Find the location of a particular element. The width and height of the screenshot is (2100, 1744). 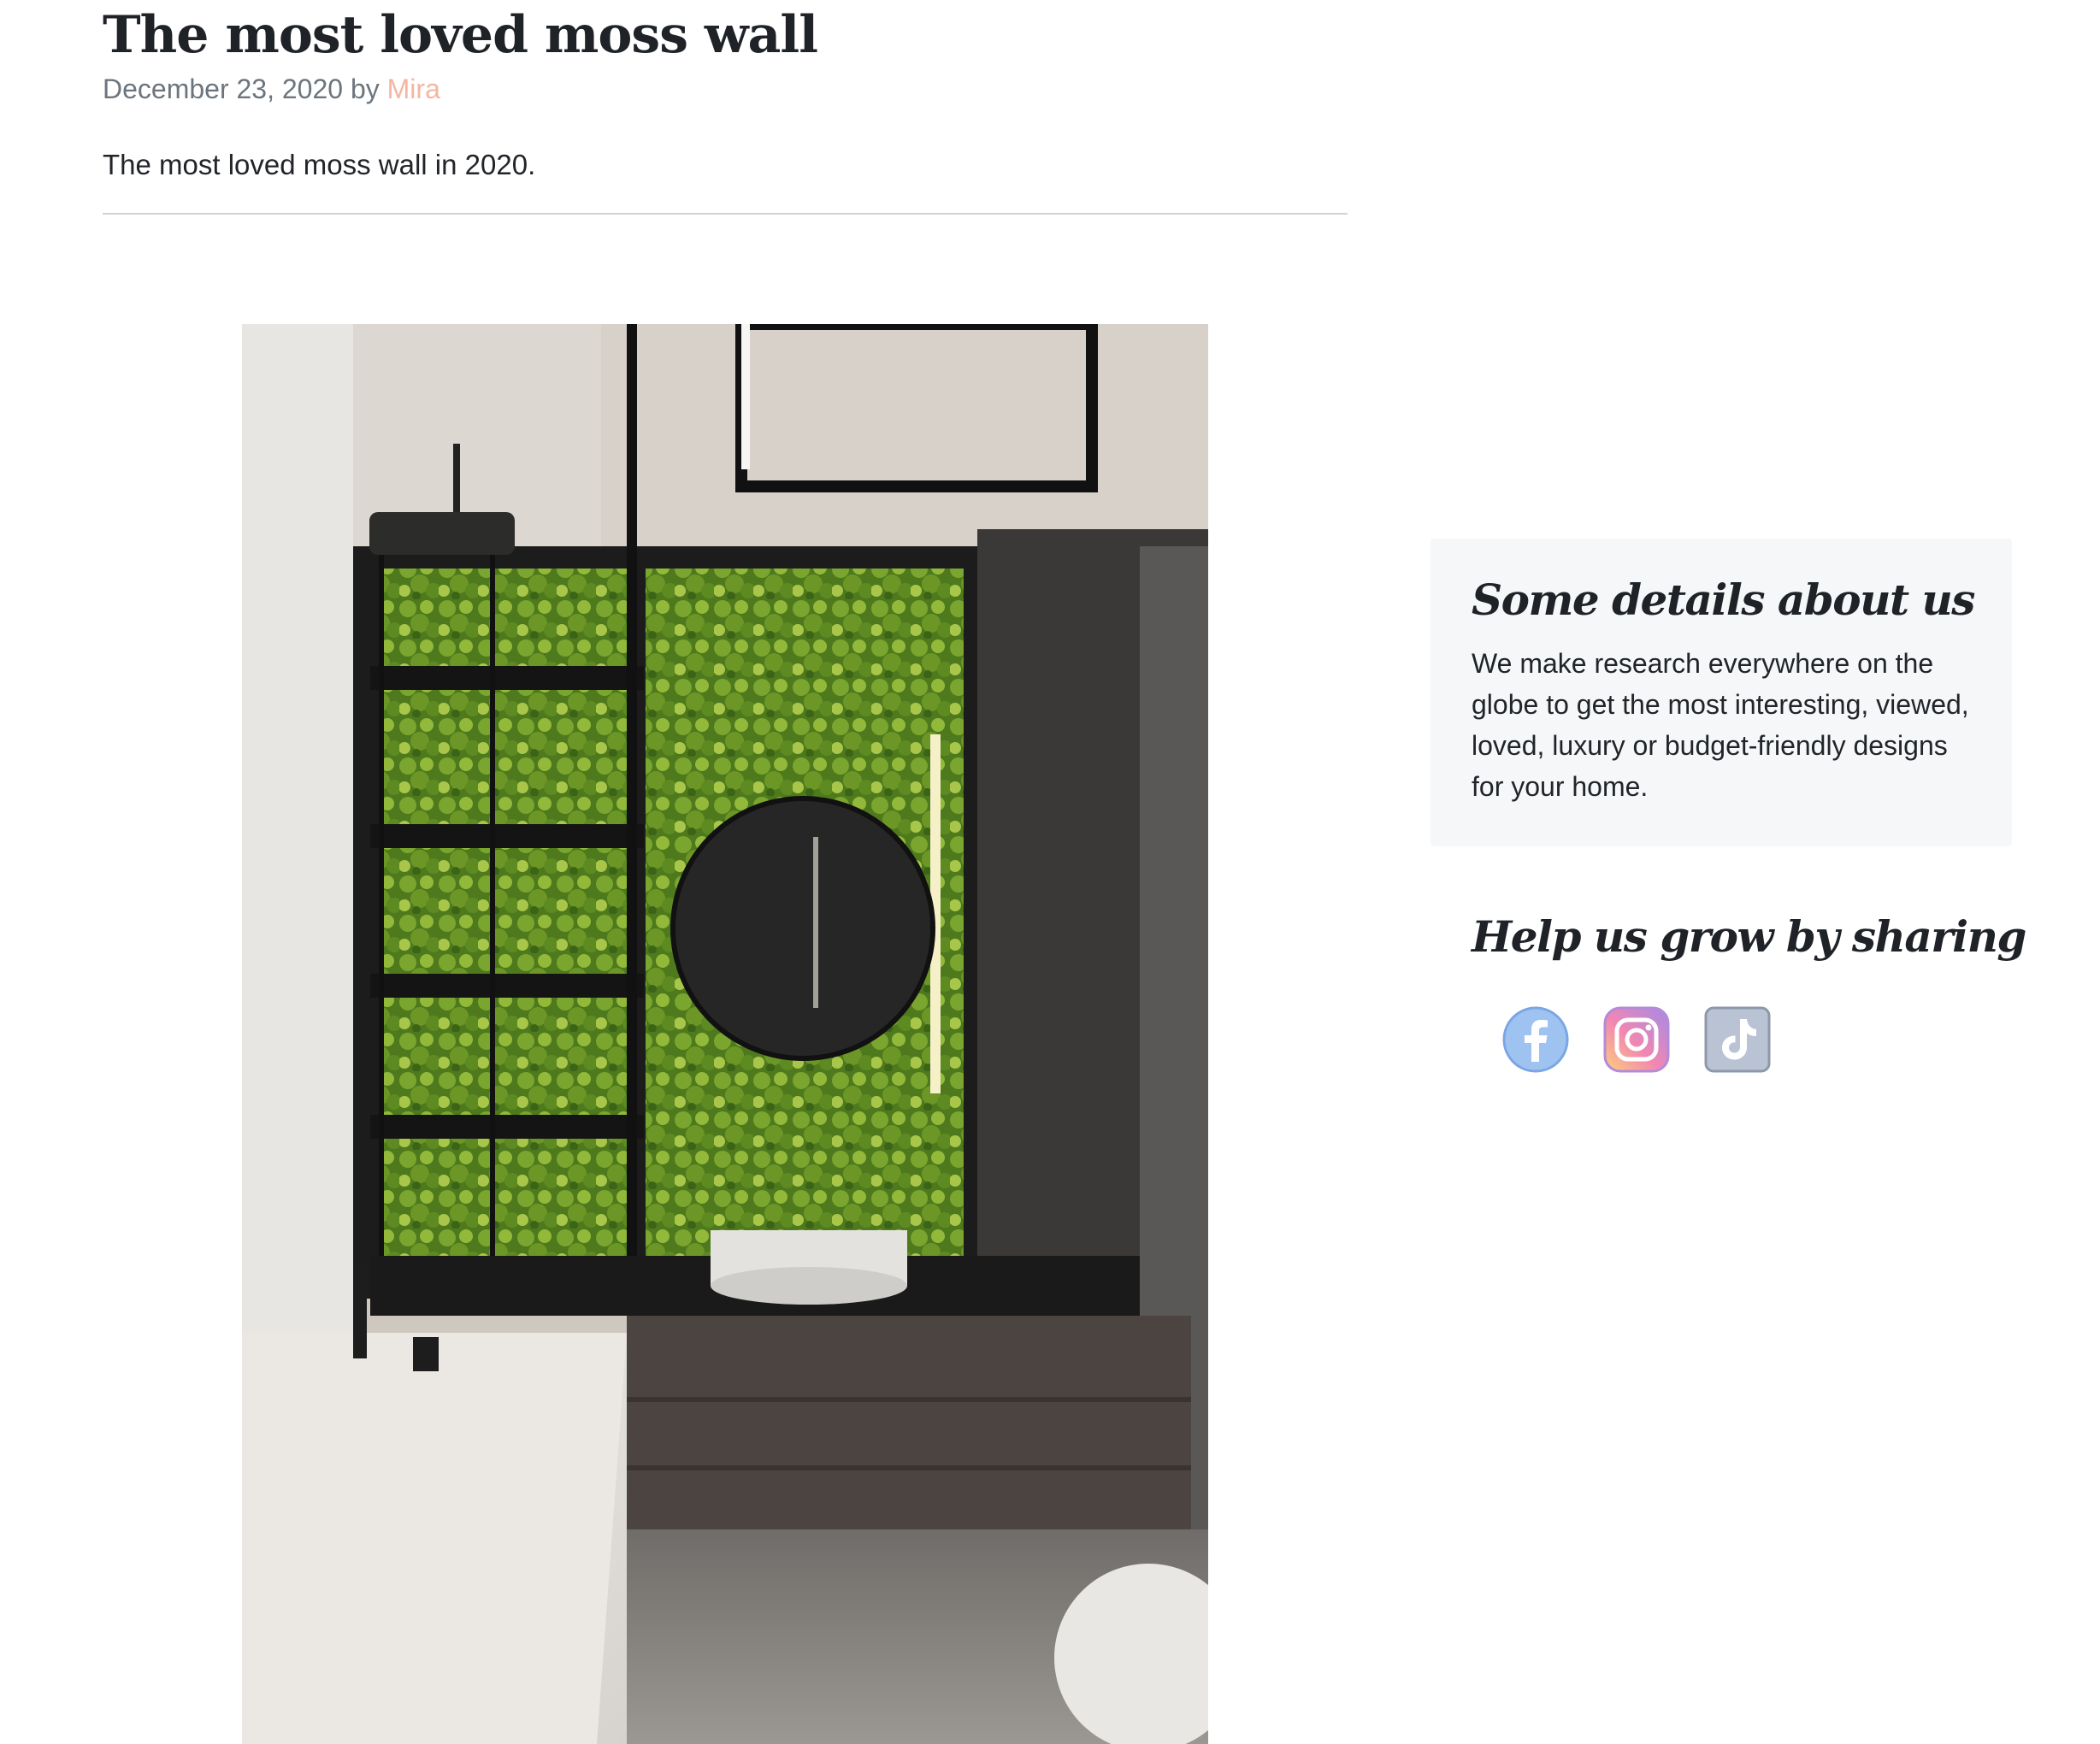

about-title: Some details about us is located at coordinates (1724, 599).